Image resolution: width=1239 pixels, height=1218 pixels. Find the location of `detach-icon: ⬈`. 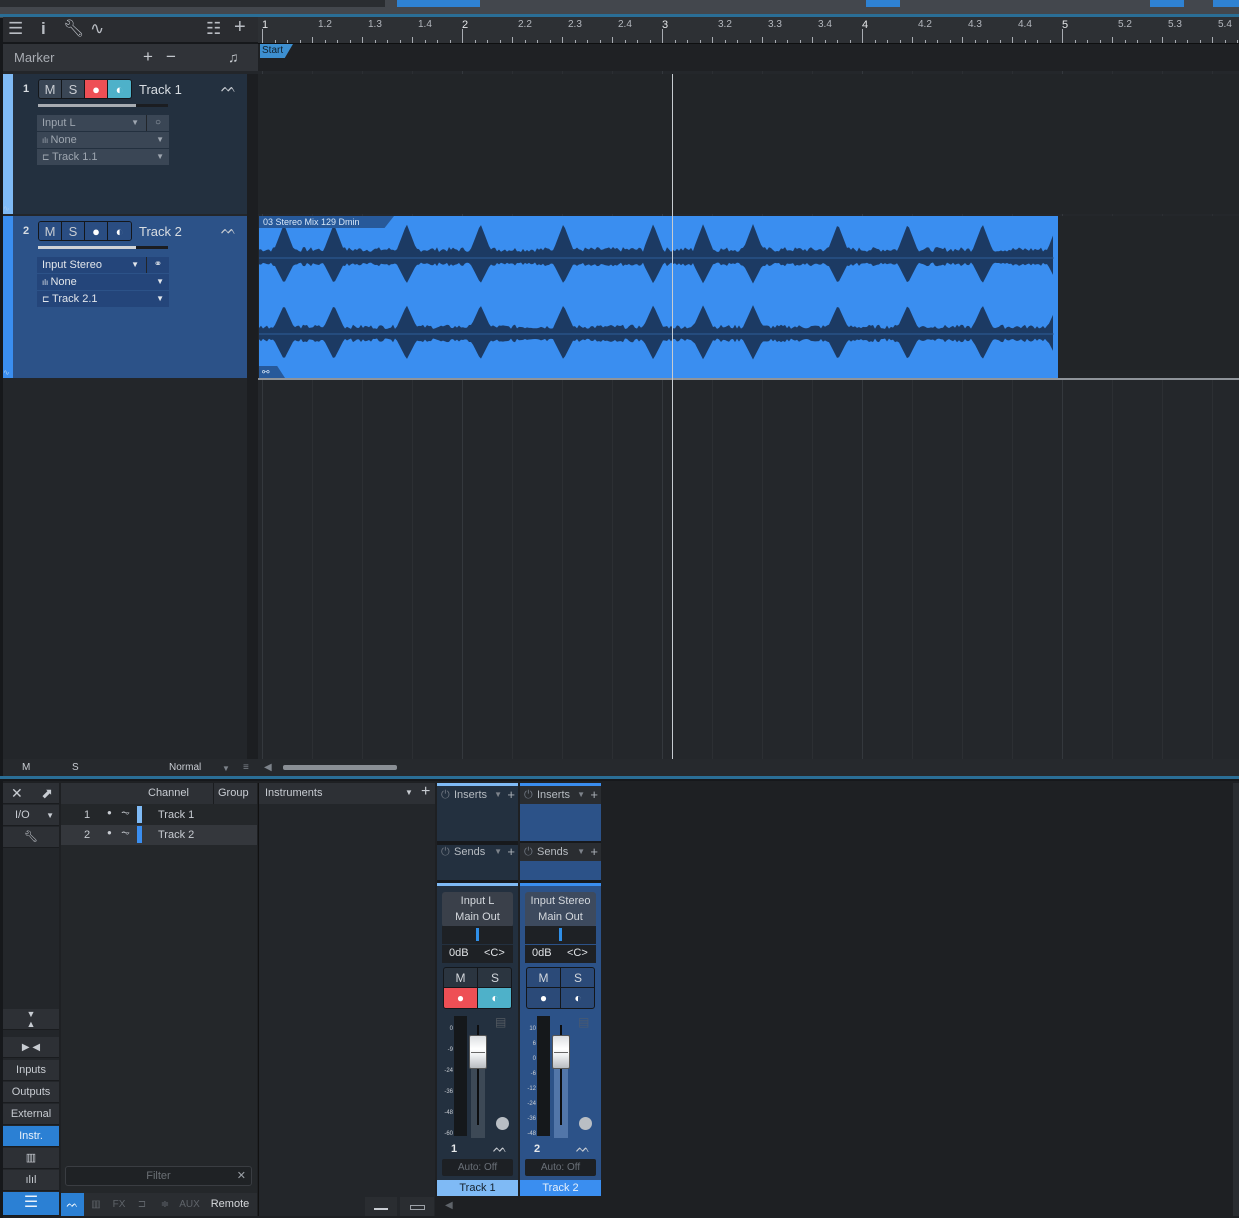

detach-icon: ⬈ is located at coordinates (47, 793).